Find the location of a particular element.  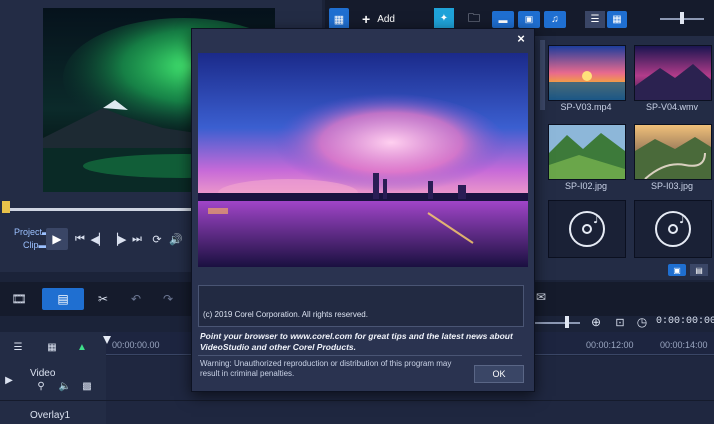

checker-icon: ▩ is located at coordinates (87, 386).